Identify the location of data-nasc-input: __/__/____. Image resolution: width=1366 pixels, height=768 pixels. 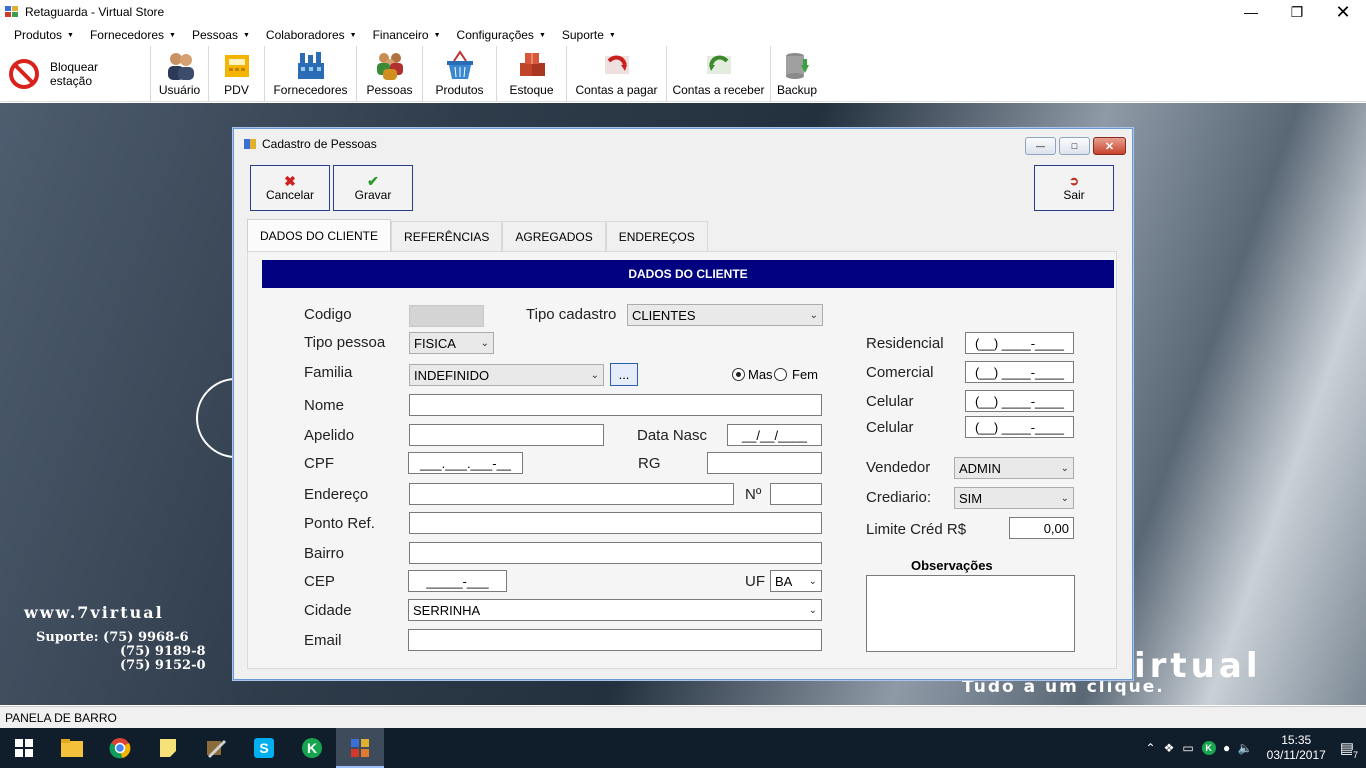
(774, 435).